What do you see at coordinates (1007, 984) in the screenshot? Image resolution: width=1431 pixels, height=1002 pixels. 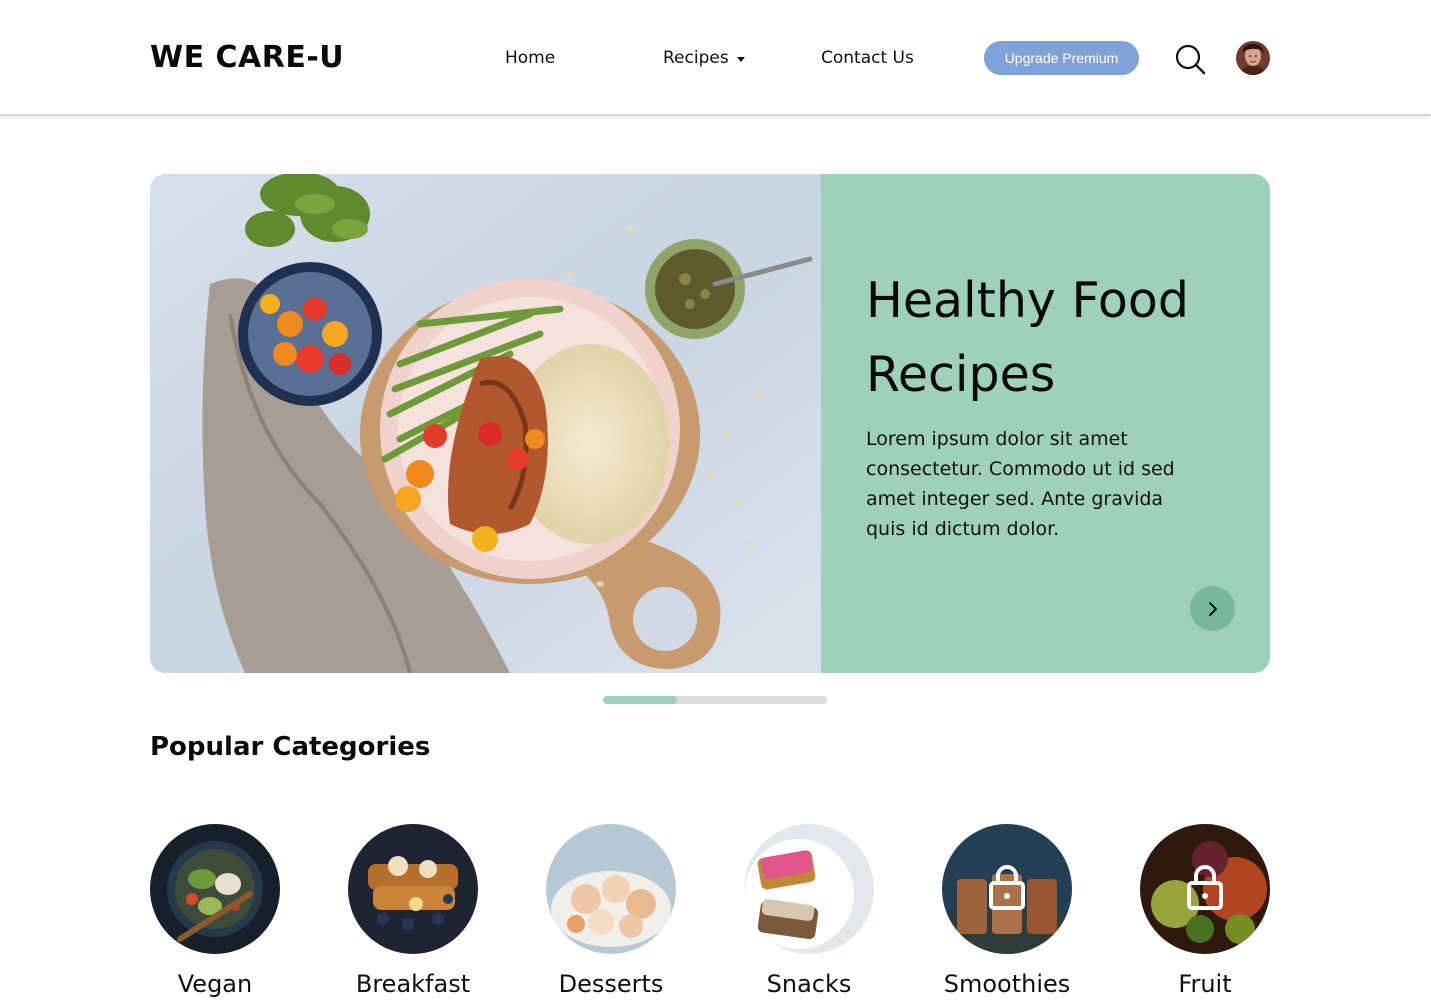 I see `category-label: Smoothies` at bounding box center [1007, 984].